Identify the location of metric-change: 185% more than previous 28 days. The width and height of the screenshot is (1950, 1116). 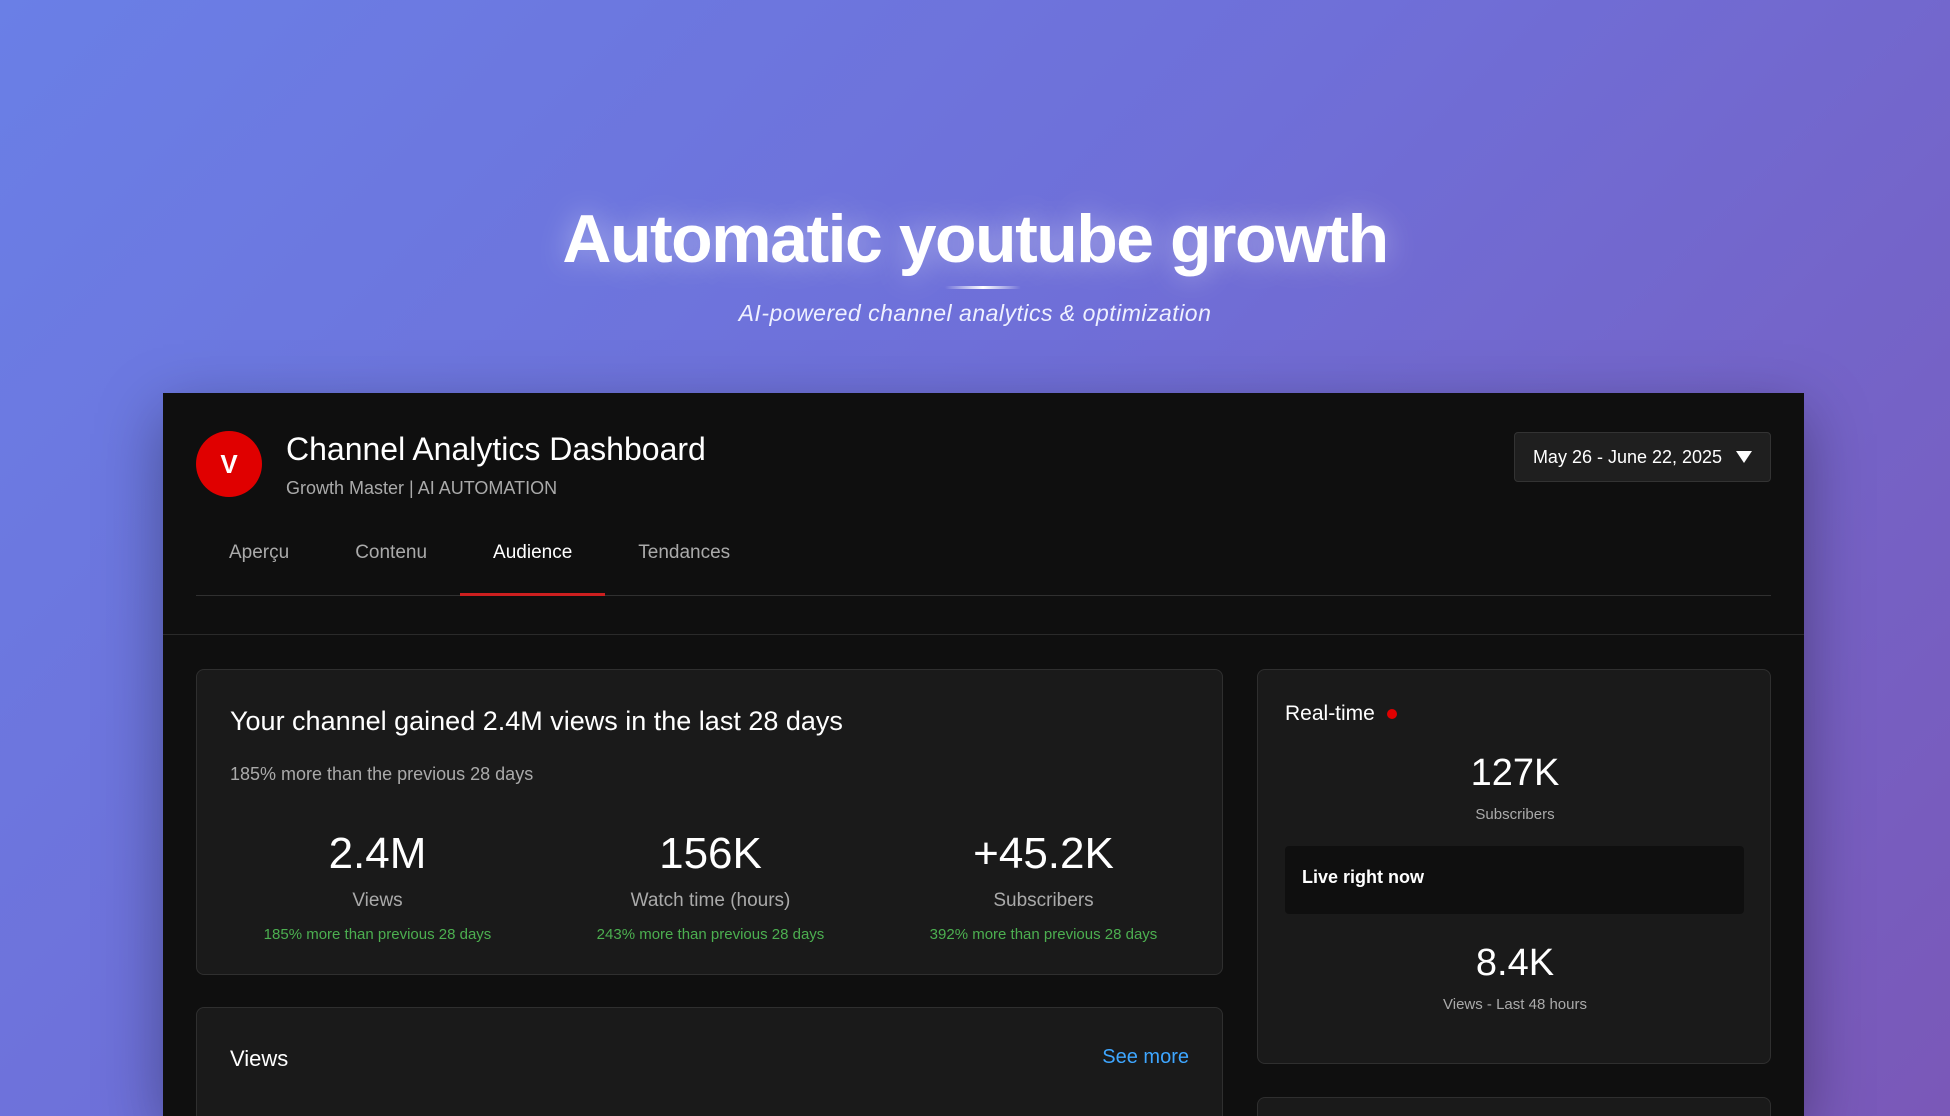
(377, 934).